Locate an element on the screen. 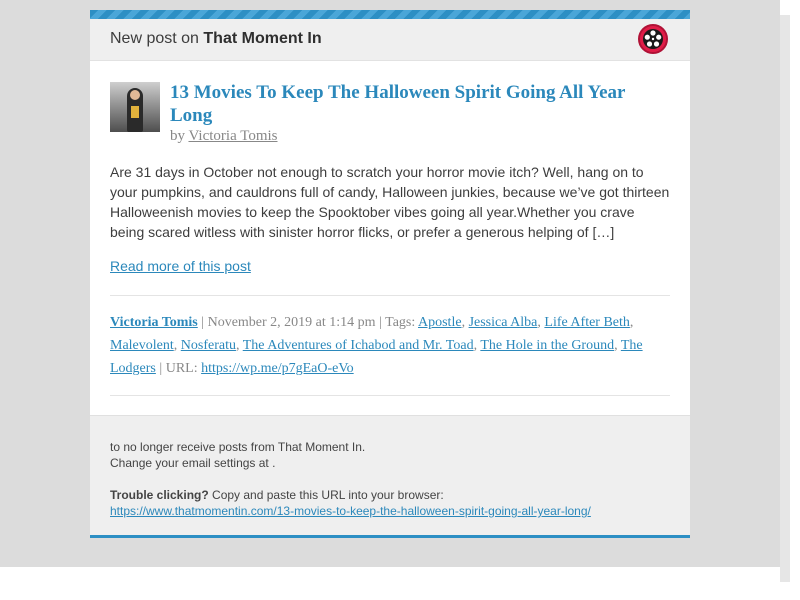  meta-author-link: Victoria Tomis is located at coordinates (154, 322).